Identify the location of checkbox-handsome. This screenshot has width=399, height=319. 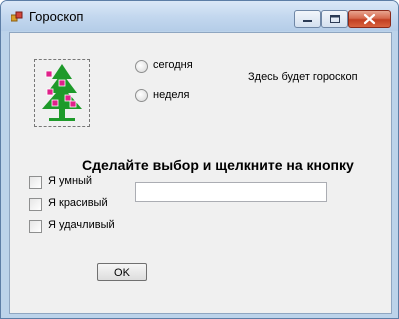
(35, 204).